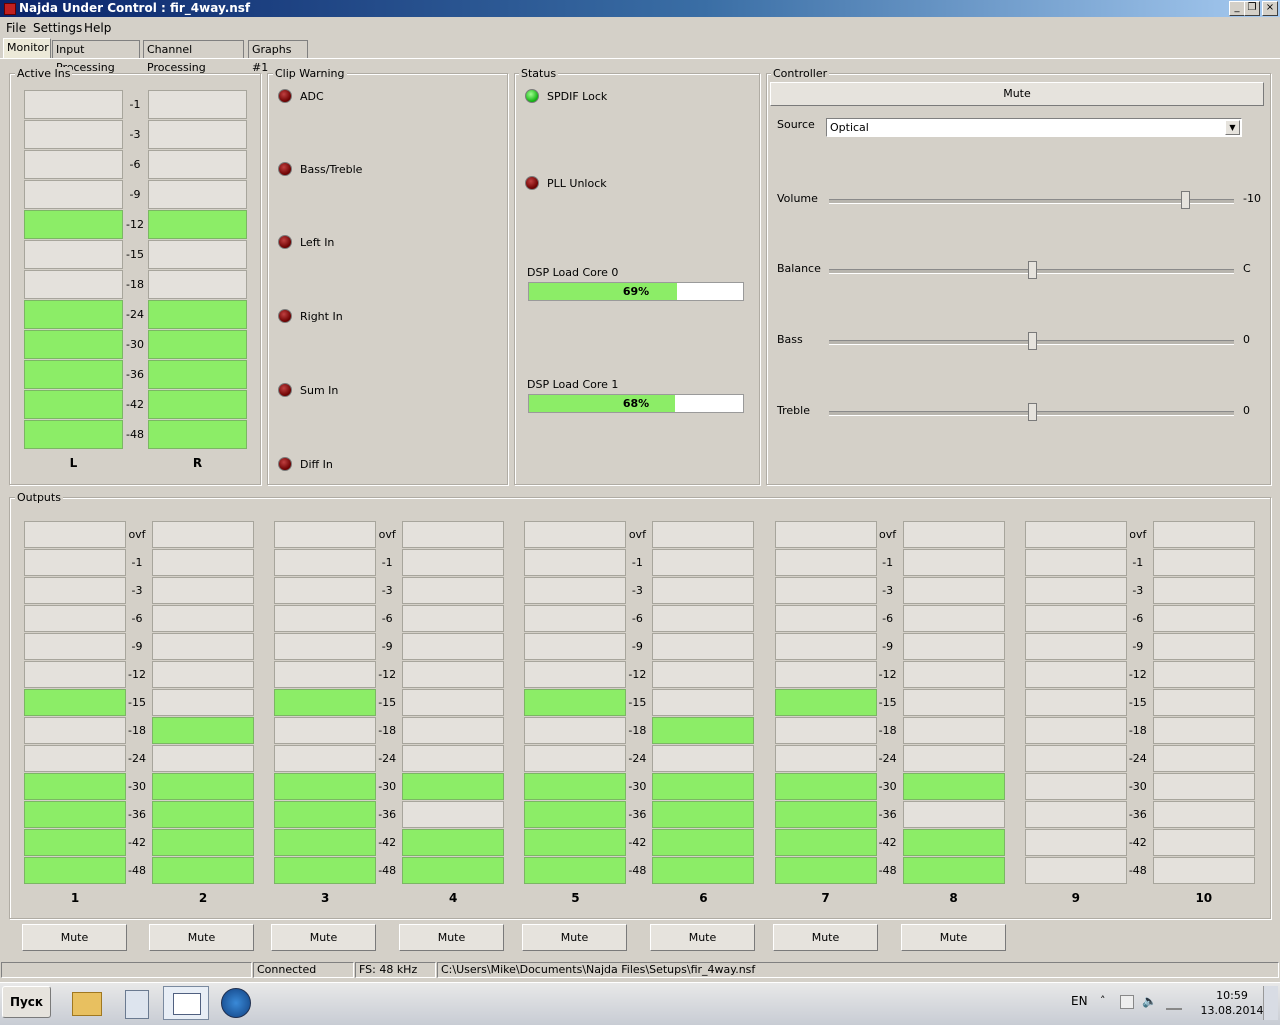 The height and width of the screenshot is (1025, 1280). What do you see at coordinates (1174, 1003) in the screenshot?
I see `network-icon` at bounding box center [1174, 1003].